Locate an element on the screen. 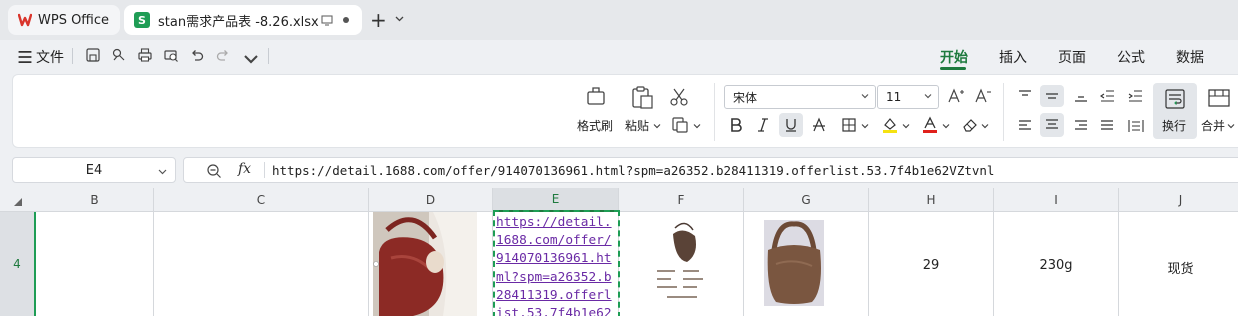  hamburger-menu-icon is located at coordinates (25, 57).